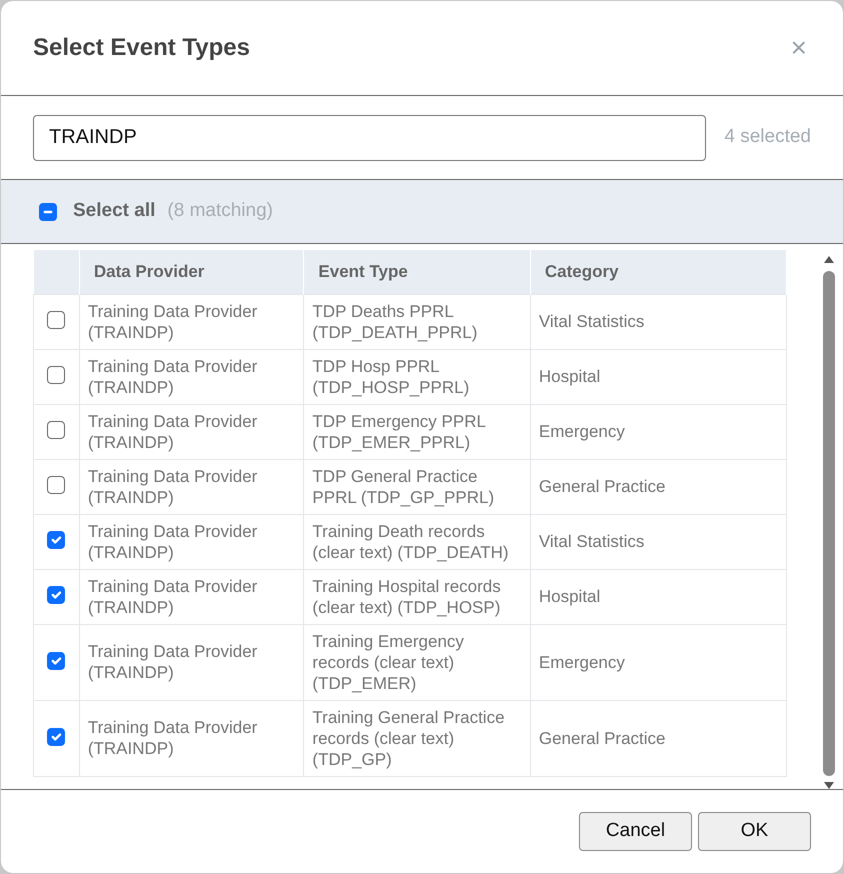 The image size is (844, 874). What do you see at coordinates (191, 272) in the screenshot?
I see `column-header: Data Provider` at bounding box center [191, 272].